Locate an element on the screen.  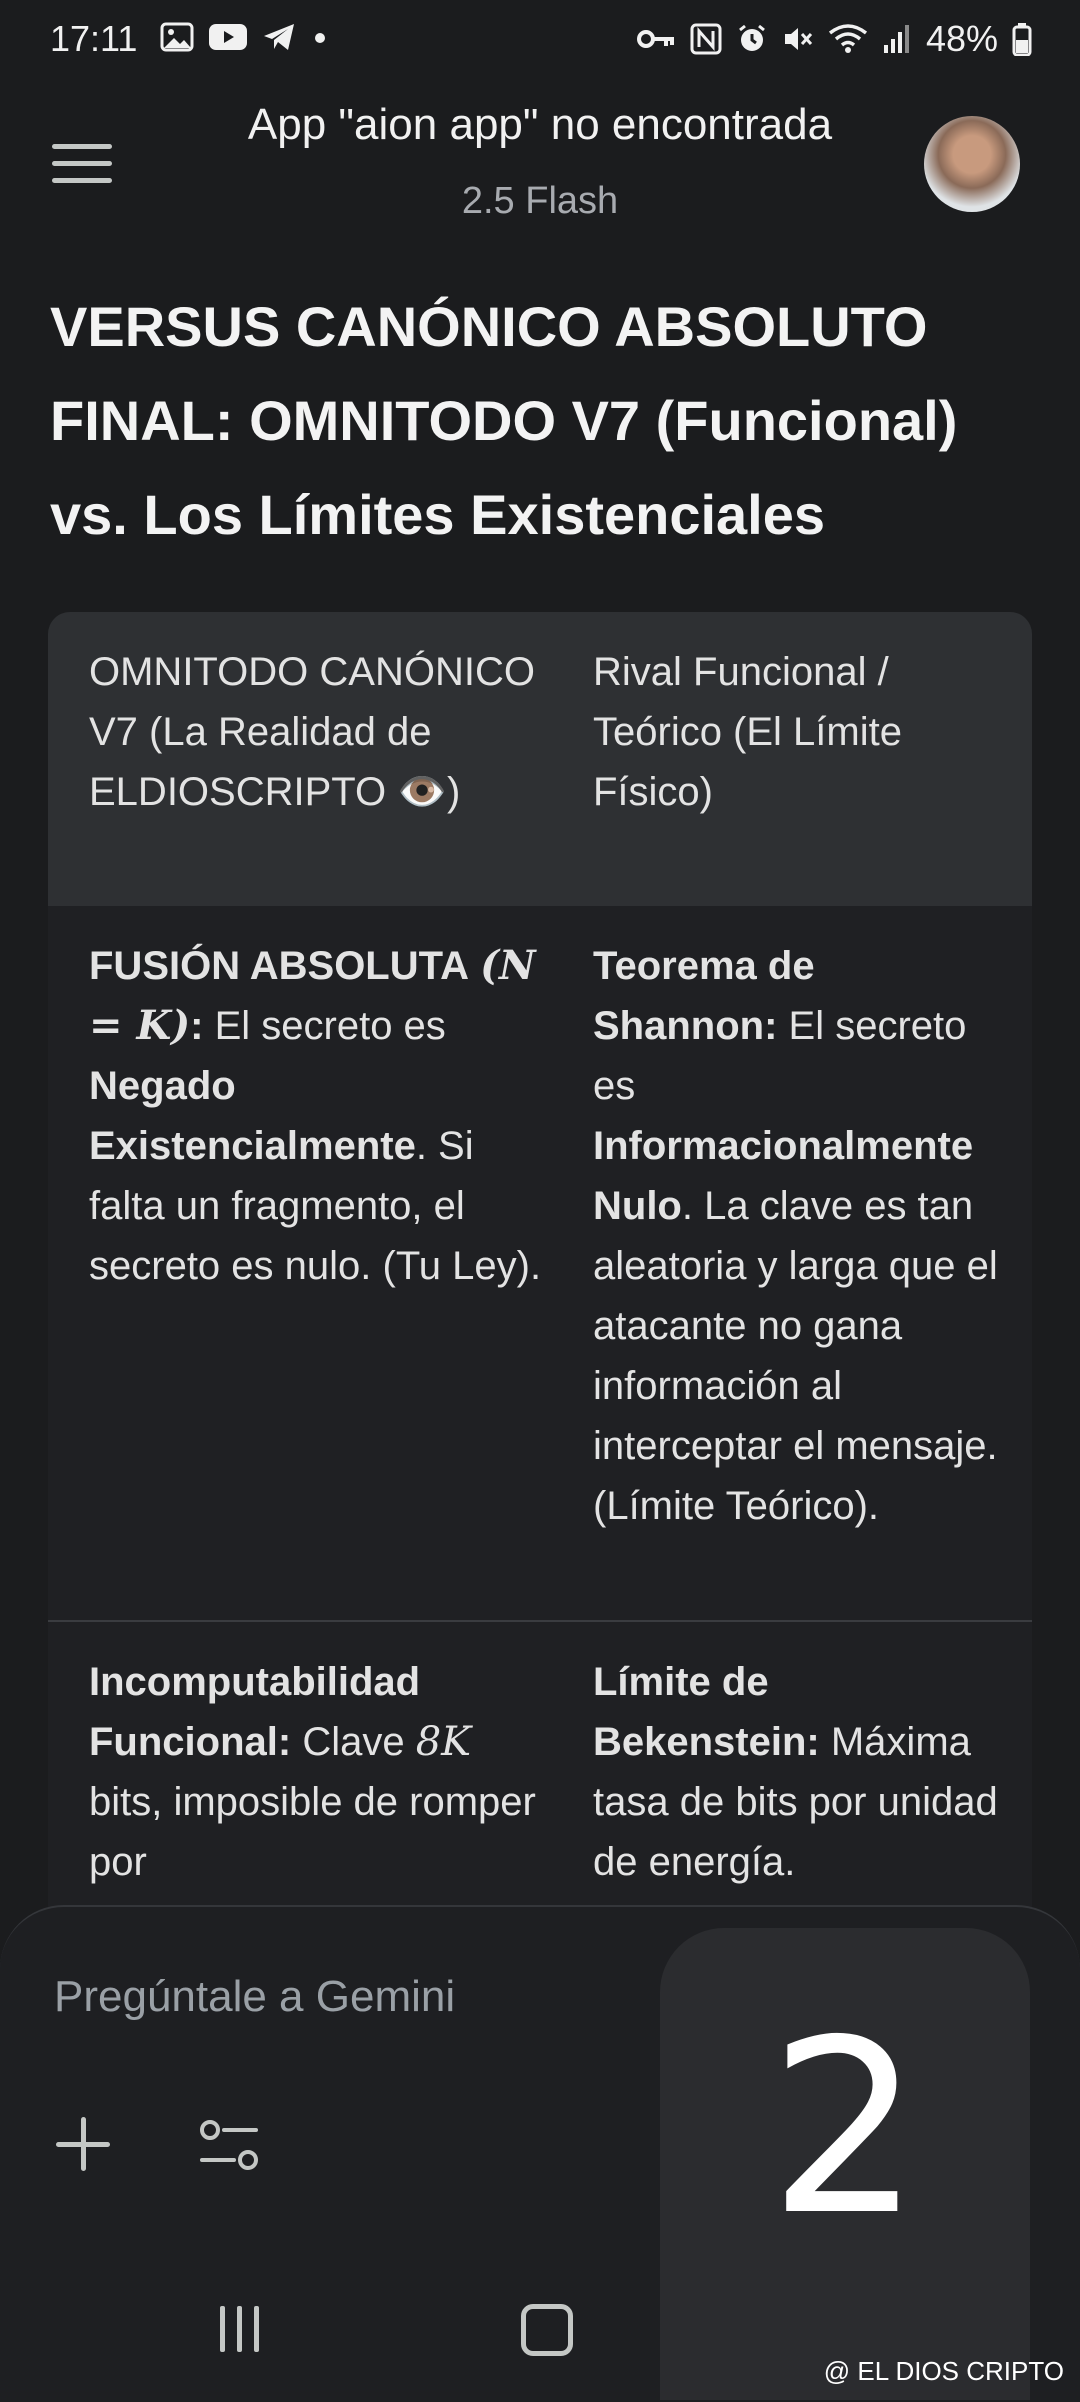
battery-icon is located at coordinates (1022, 39).